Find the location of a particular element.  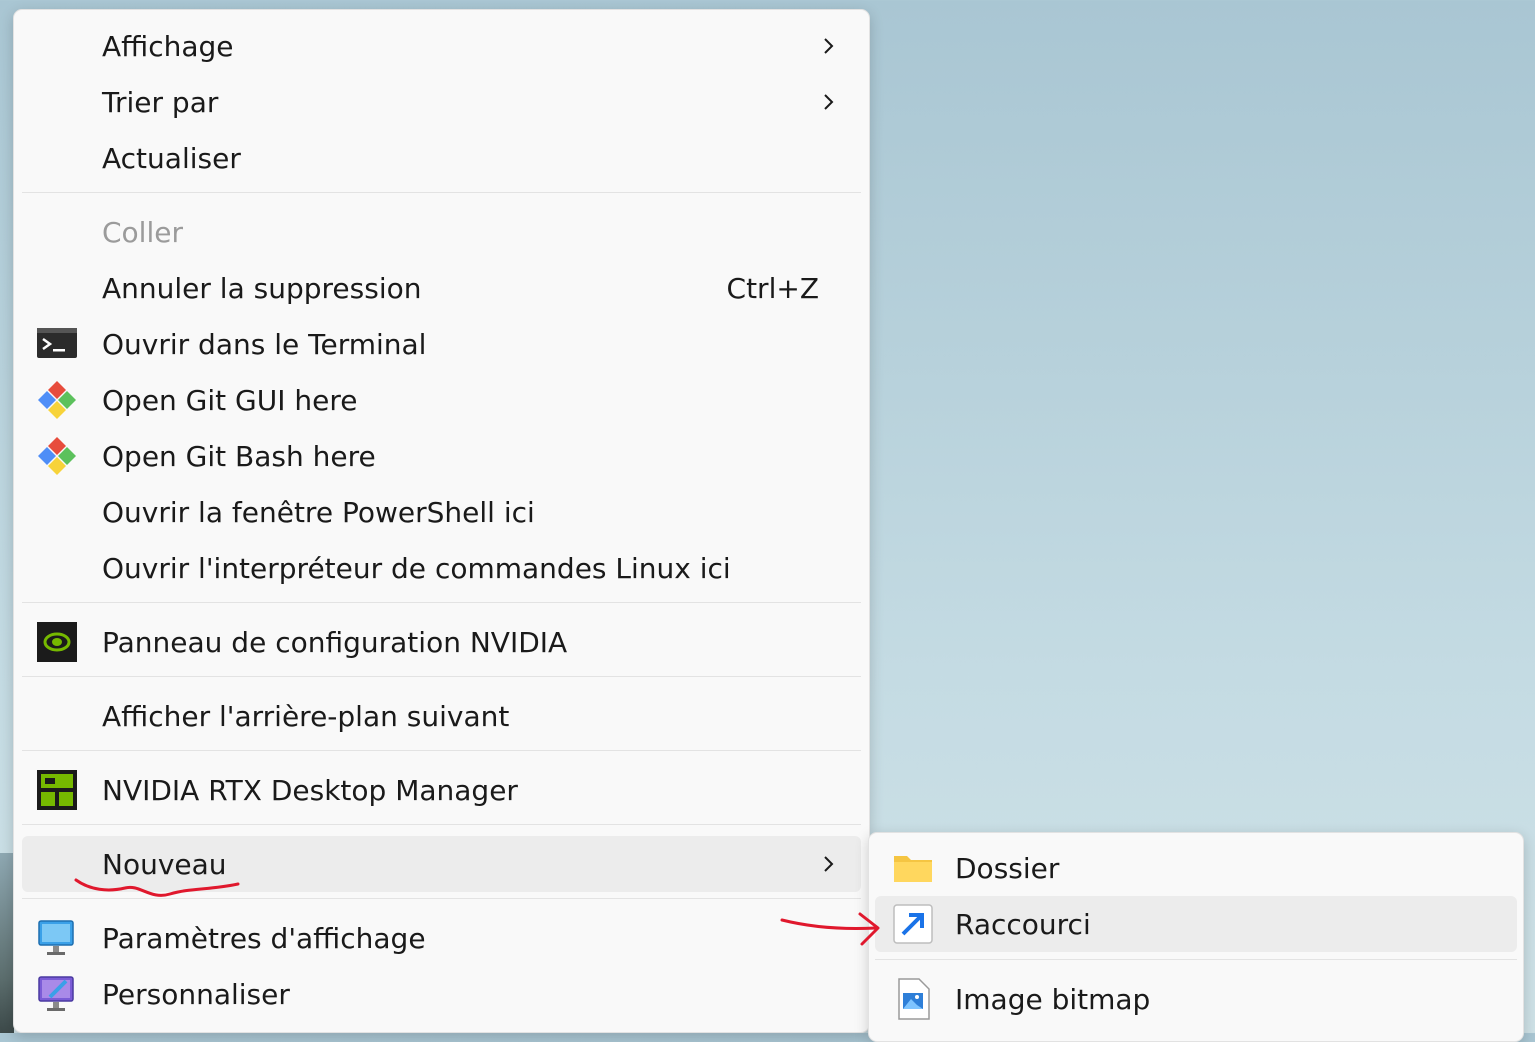

menu-item-label: Nouveau is located at coordinates (164, 864).